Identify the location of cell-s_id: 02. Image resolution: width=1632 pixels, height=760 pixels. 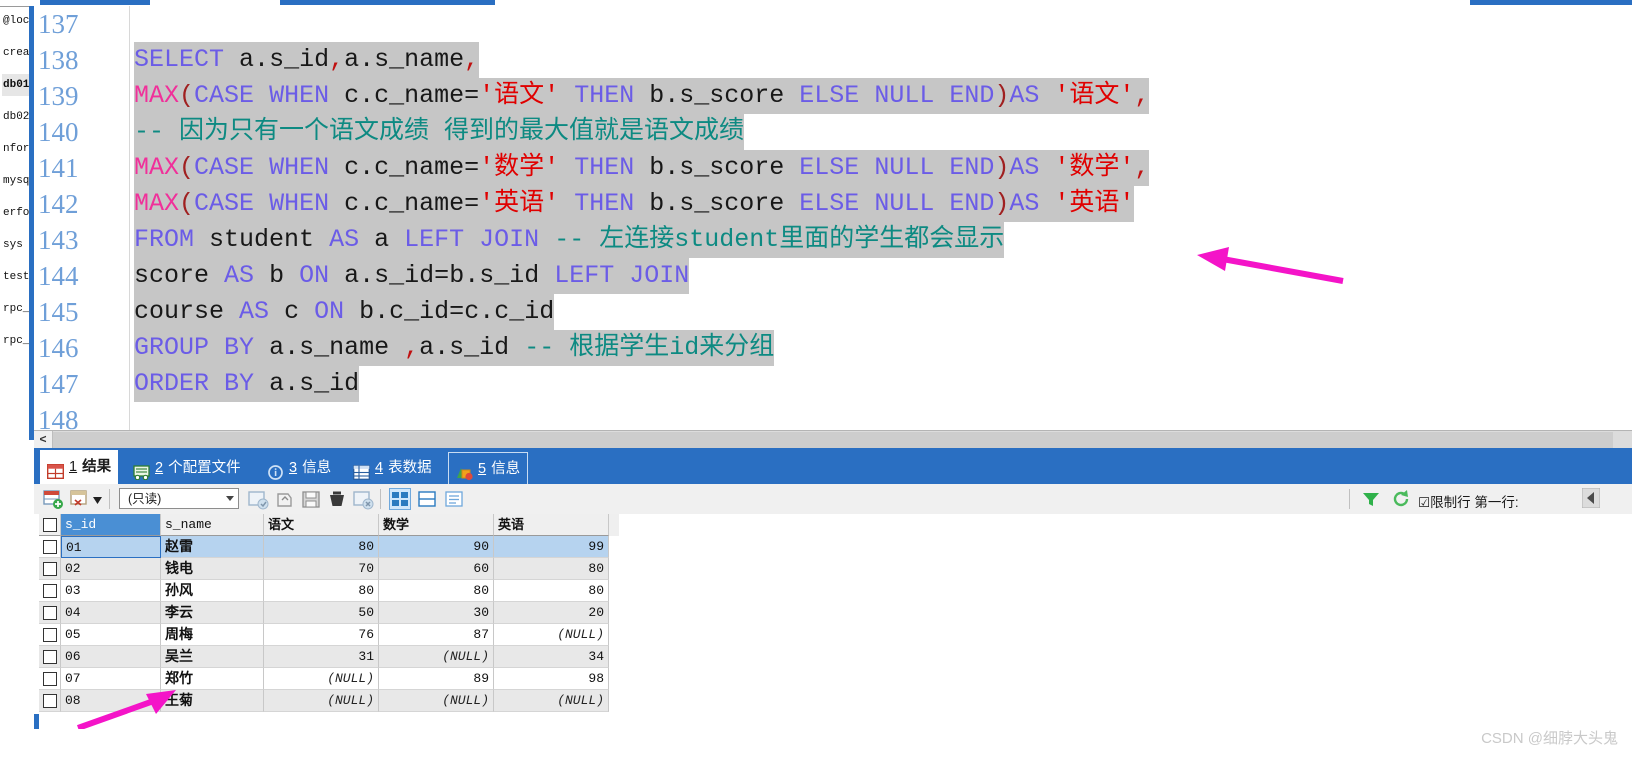
(111, 569).